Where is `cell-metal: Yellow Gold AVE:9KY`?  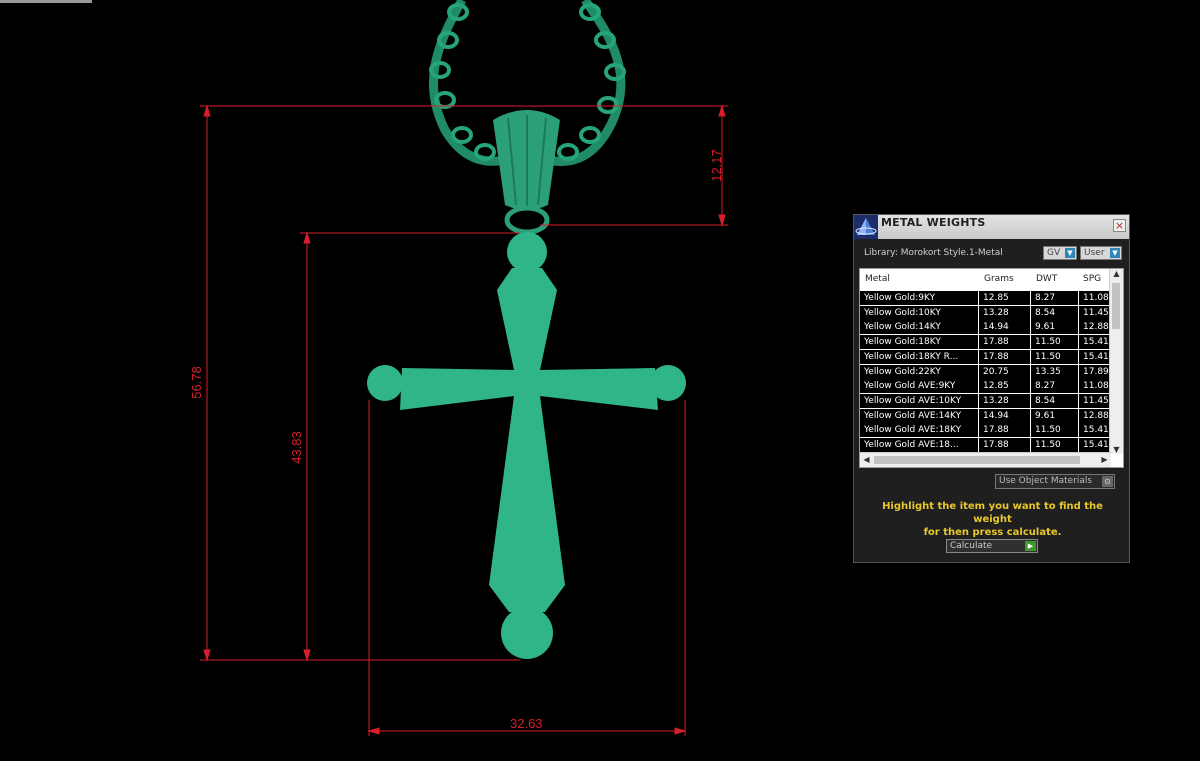 cell-metal: Yellow Gold AVE:9KY is located at coordinates (919, 386).